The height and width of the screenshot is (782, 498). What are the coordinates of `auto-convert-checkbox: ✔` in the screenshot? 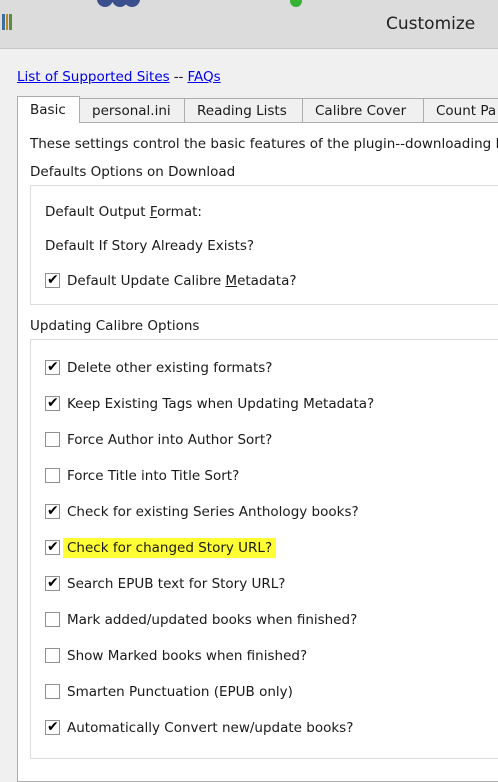 It's located at (52, 727).